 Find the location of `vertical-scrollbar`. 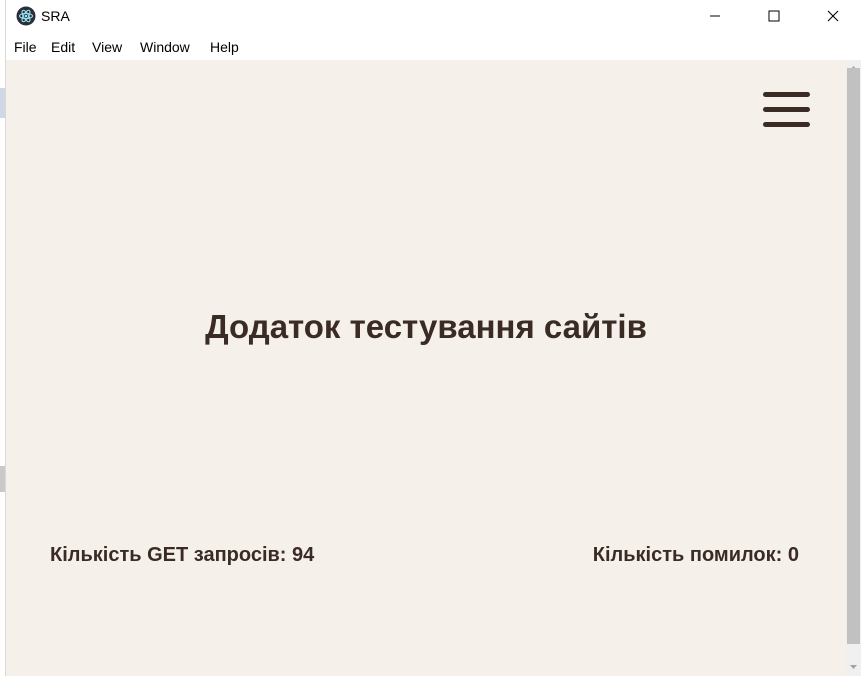

vertical-scrollbar is located at coordinates (853, 368).